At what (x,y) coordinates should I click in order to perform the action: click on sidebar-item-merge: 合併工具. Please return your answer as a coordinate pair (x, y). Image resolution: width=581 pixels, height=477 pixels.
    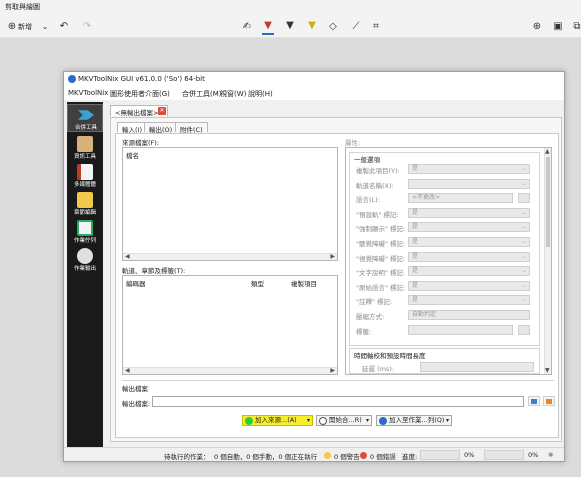
    Looking at the image, I should click on (85, 118).